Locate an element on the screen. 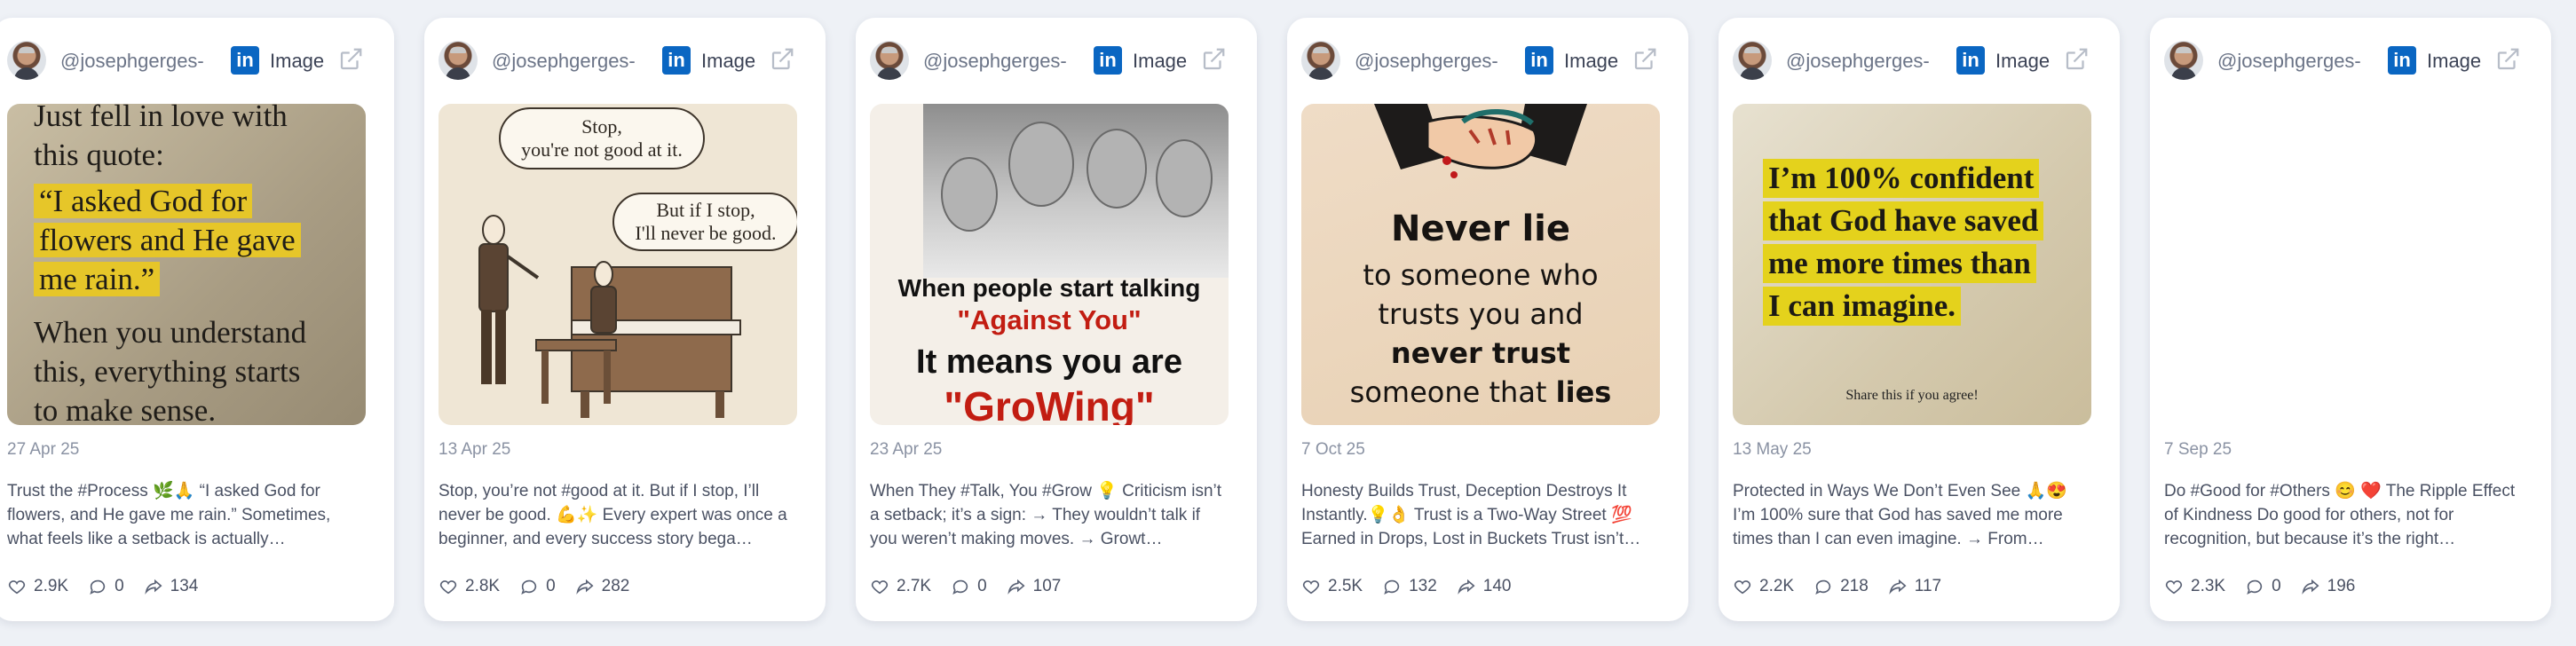  engagement-stats: 2.7K 0 107 is located at coordinates (965, 586).